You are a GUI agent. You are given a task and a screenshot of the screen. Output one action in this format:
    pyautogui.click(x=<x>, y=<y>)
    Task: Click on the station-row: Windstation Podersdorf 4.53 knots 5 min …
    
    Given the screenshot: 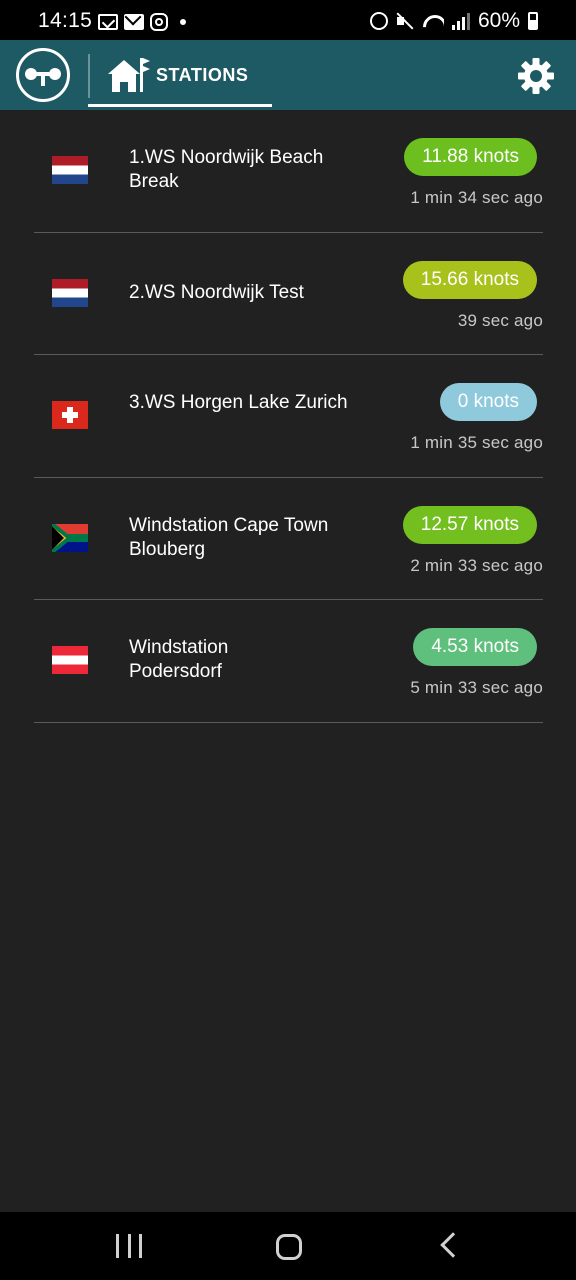 What is the action you would take?
    pyautogui.click(x=288, y=661)
    